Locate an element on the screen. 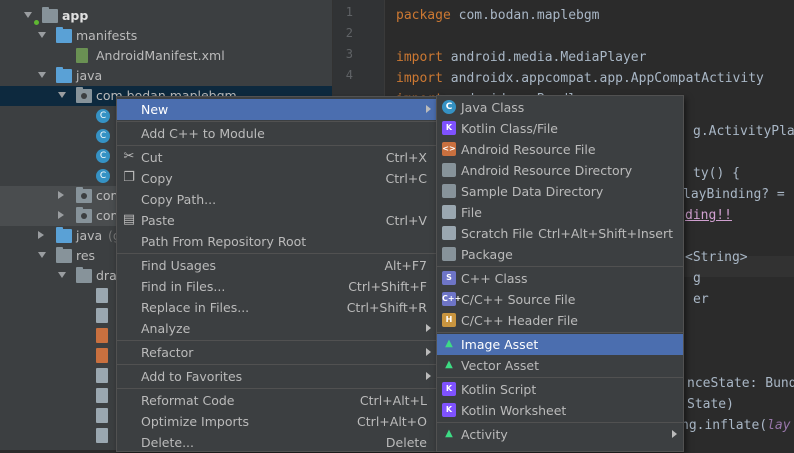 Image resolution: width=794 pixels, height=453 pixels. code-fragment: er is located at coordinates (701, 299).